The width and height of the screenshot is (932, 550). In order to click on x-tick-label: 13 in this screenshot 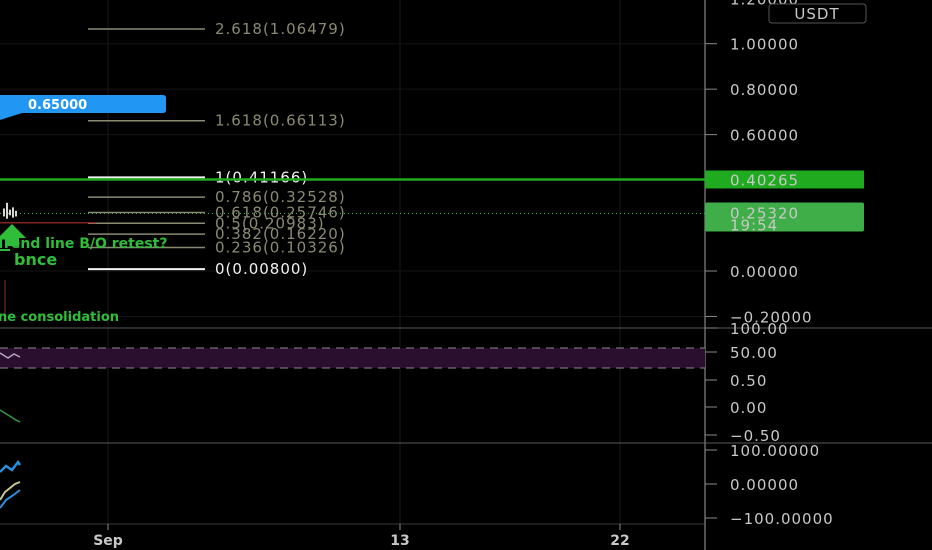, I will do `click(399, 541)`.